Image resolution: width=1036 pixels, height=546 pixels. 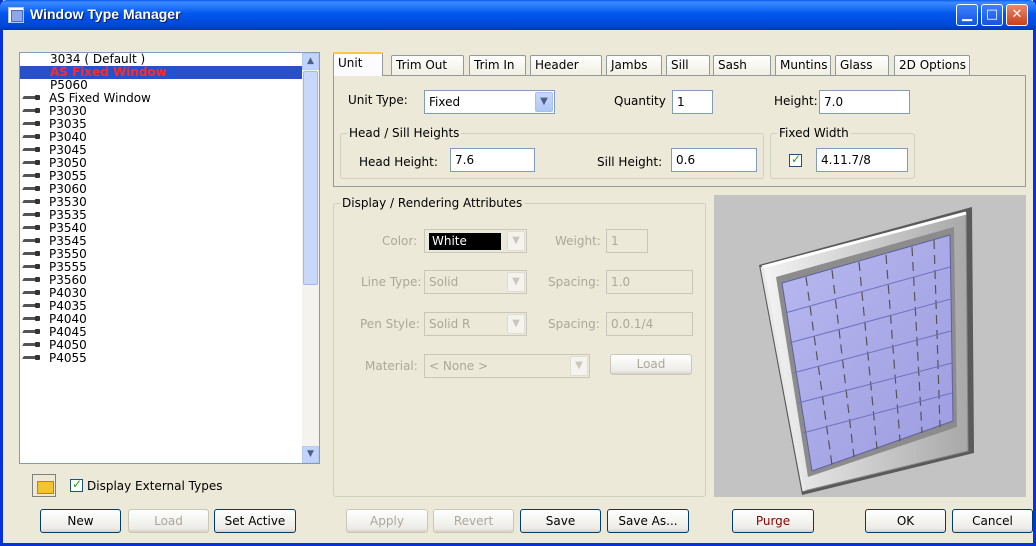 I want to click on purge-button: Purge, so click(x=773, y=521).